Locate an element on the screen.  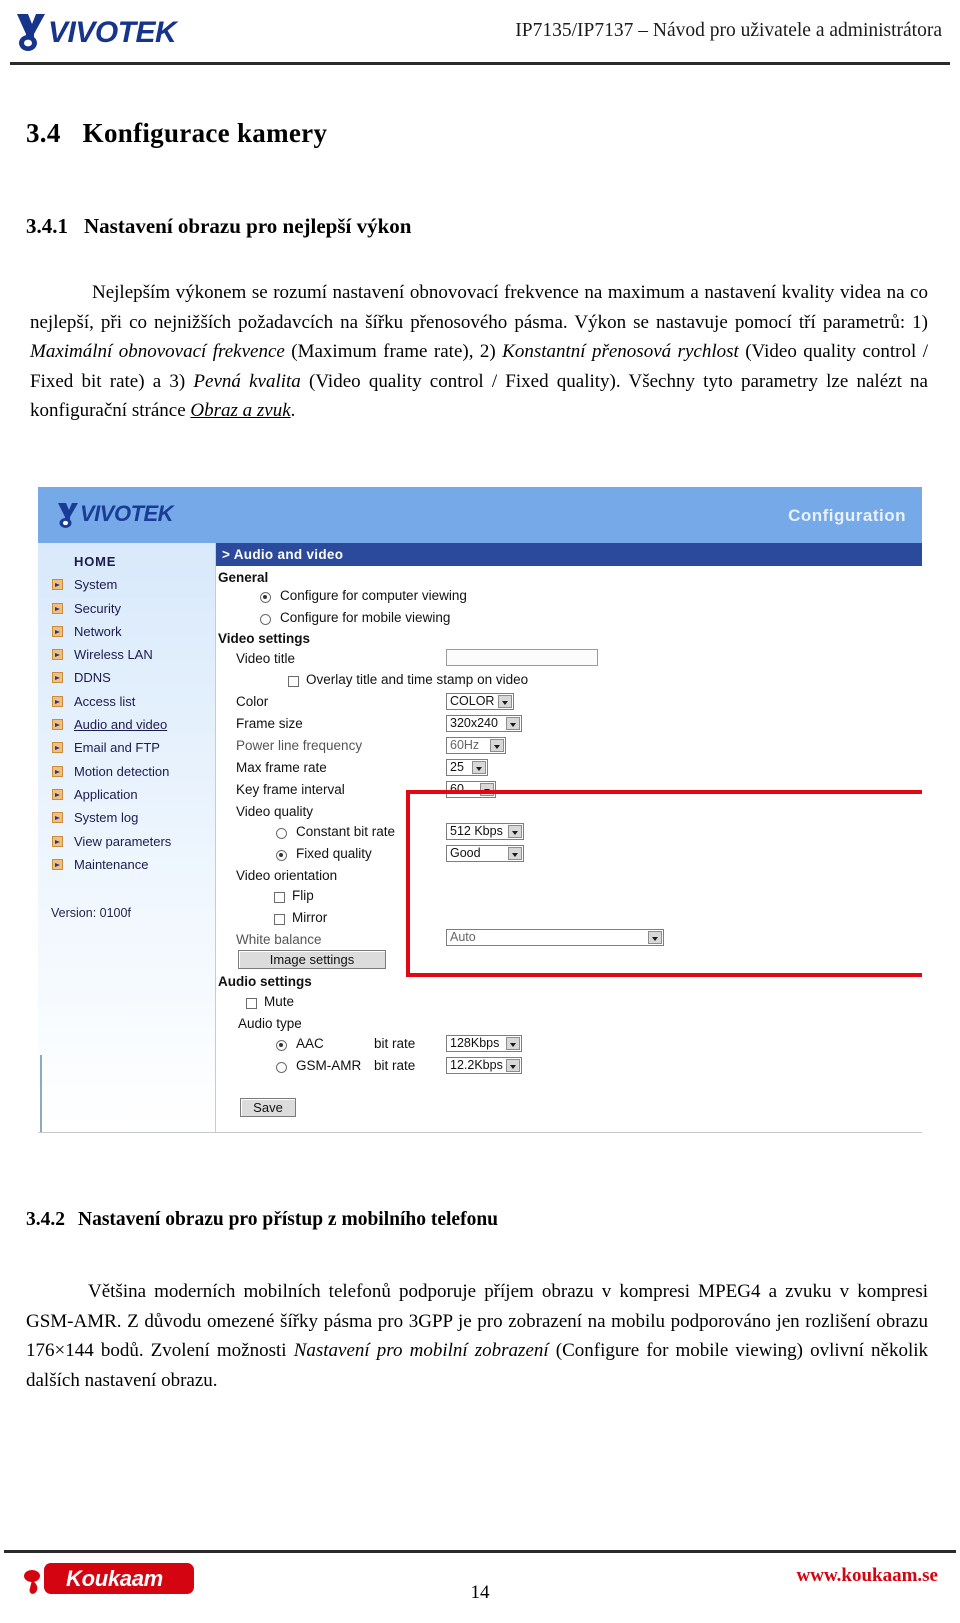
aac-bitrate-select: 128Kbps is located at coordinates (484, 1043).